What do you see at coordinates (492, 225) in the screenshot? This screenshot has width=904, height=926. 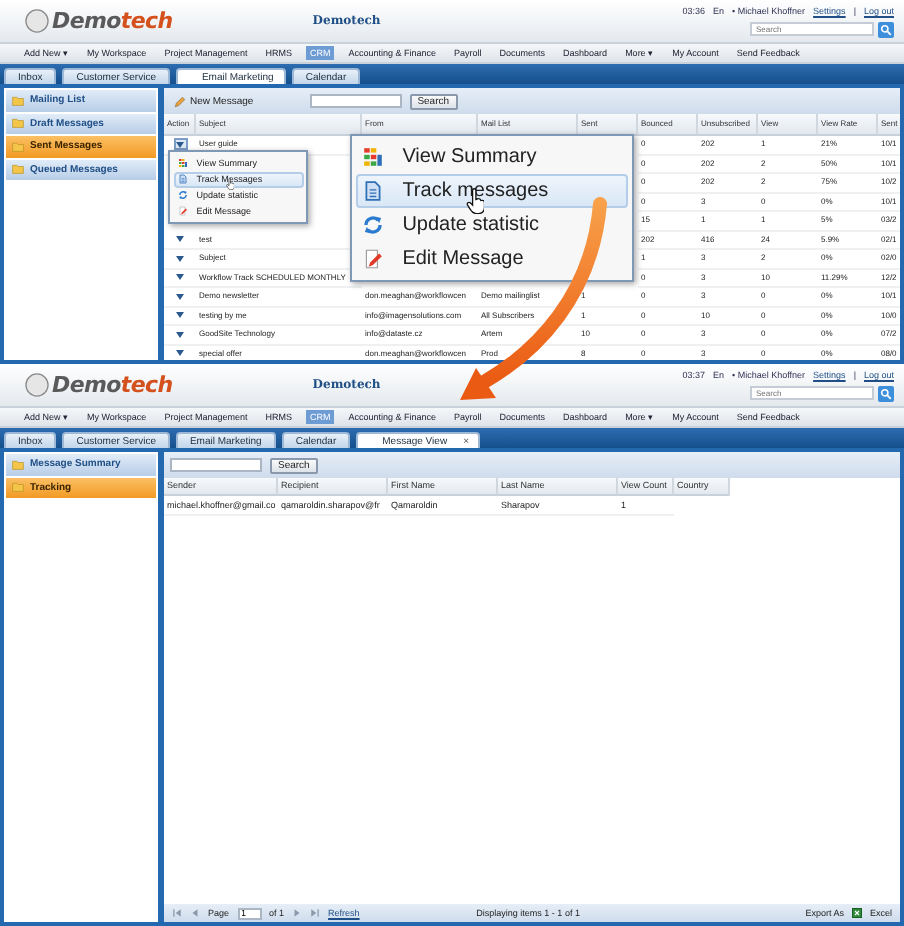 I see `menu-item: Update statistic` at bounding box center [492, 225].